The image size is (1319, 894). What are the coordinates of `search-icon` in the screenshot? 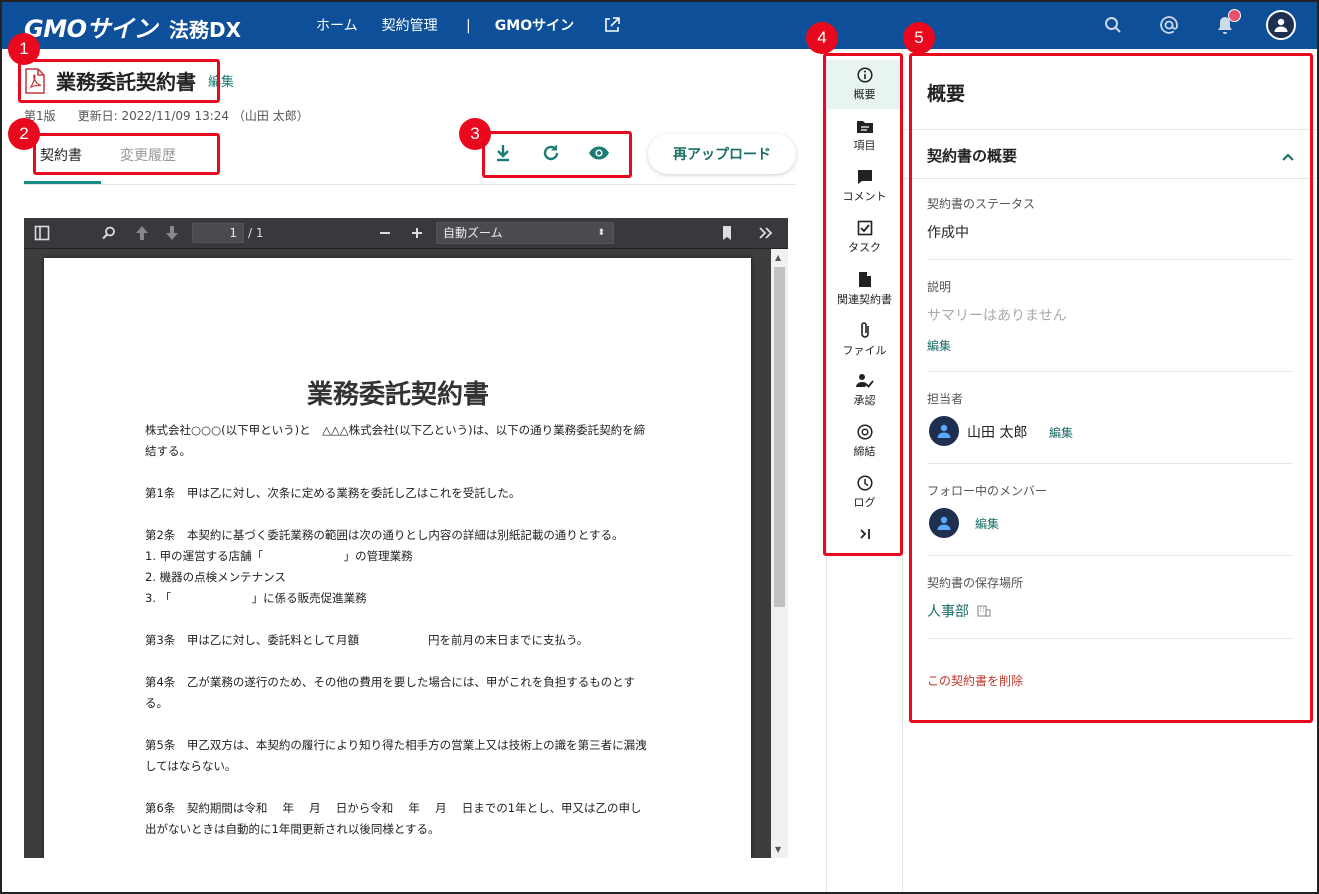 It's located at (1113, 25).